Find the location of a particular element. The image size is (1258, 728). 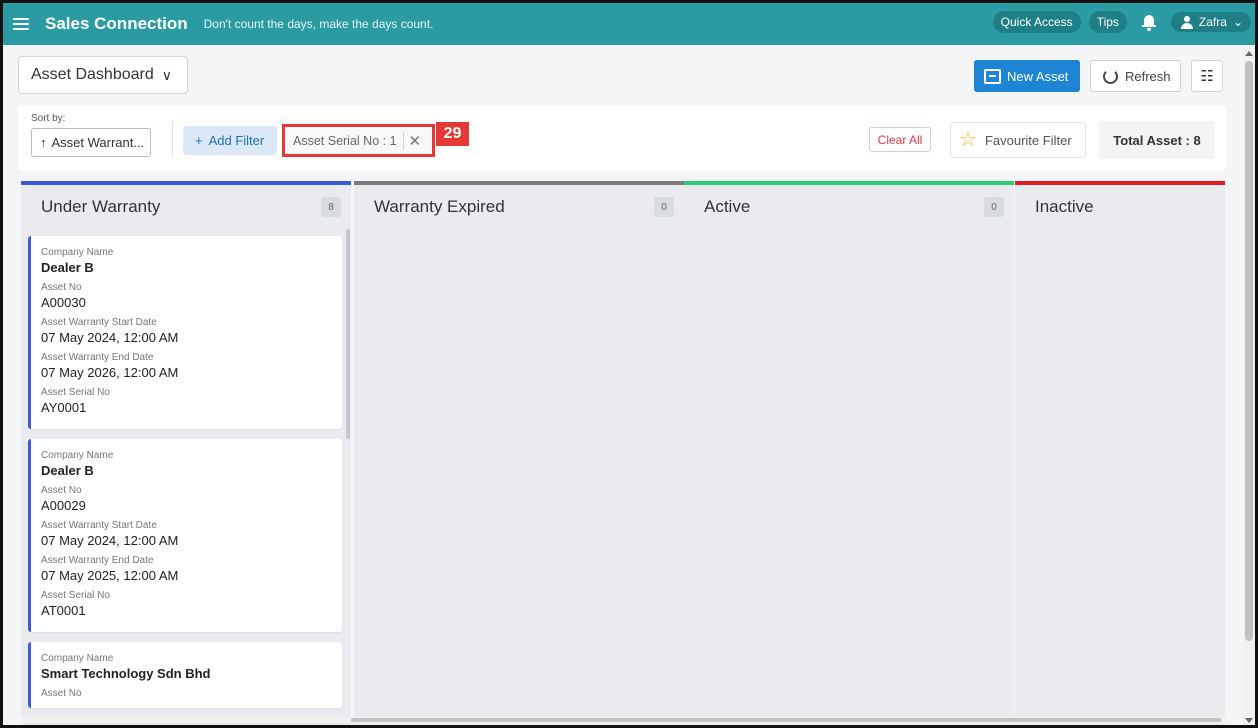

annotation-badge: 29 is located at coordinates (452, 134).